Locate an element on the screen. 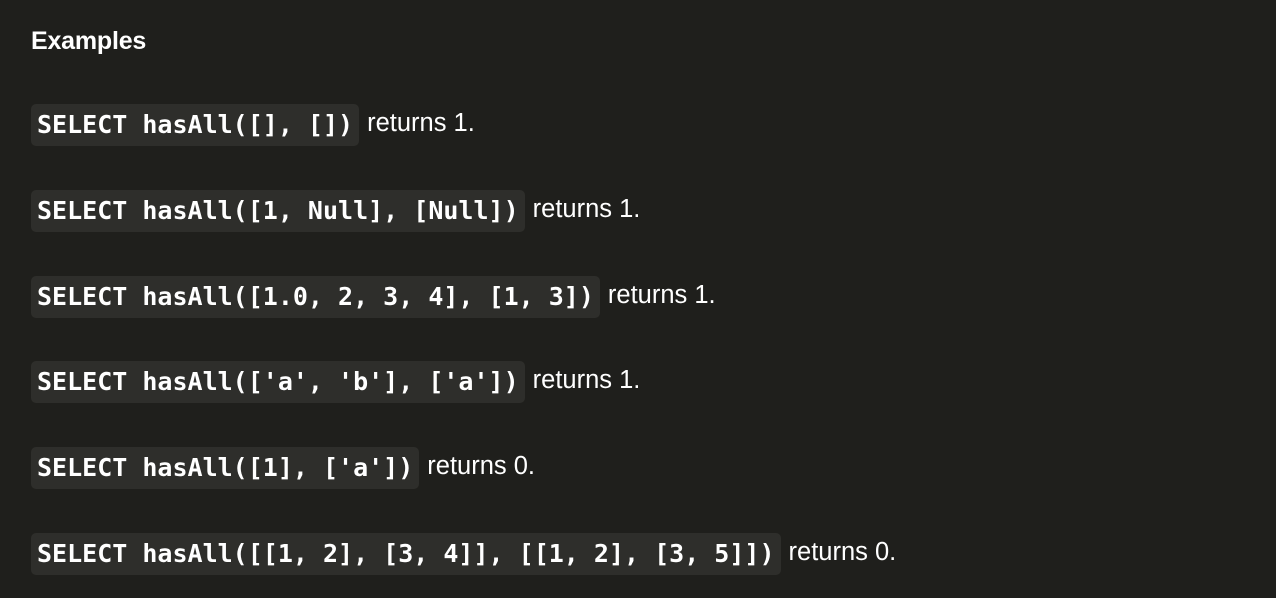  code-snippet: SELECT hasAll([1], ['a']) is located at coordinates (225, 468).